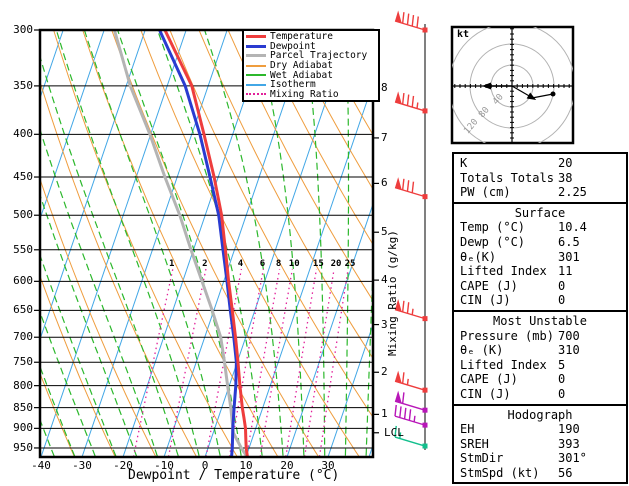 This screenshot has height=486, width=629. What do you see at coordinates (540, 242) in the screenshot?
I see `panel-row: Dewp (°C) 6.5` at bounding box center [540, 242].